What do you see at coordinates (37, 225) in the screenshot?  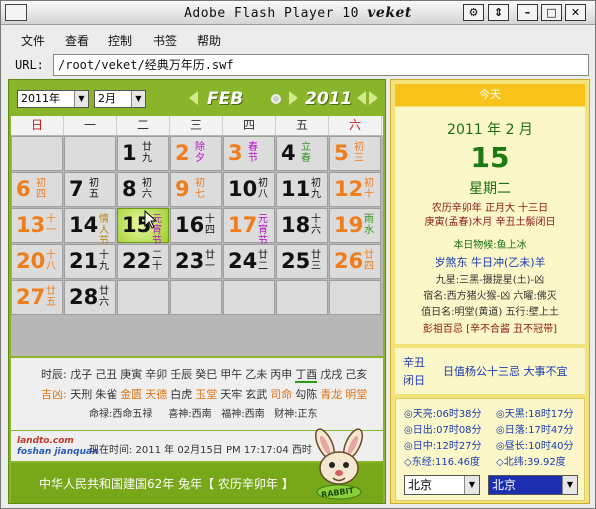 I see `calendar-day-cell: 13 十一` at bounding box center [37, 225].